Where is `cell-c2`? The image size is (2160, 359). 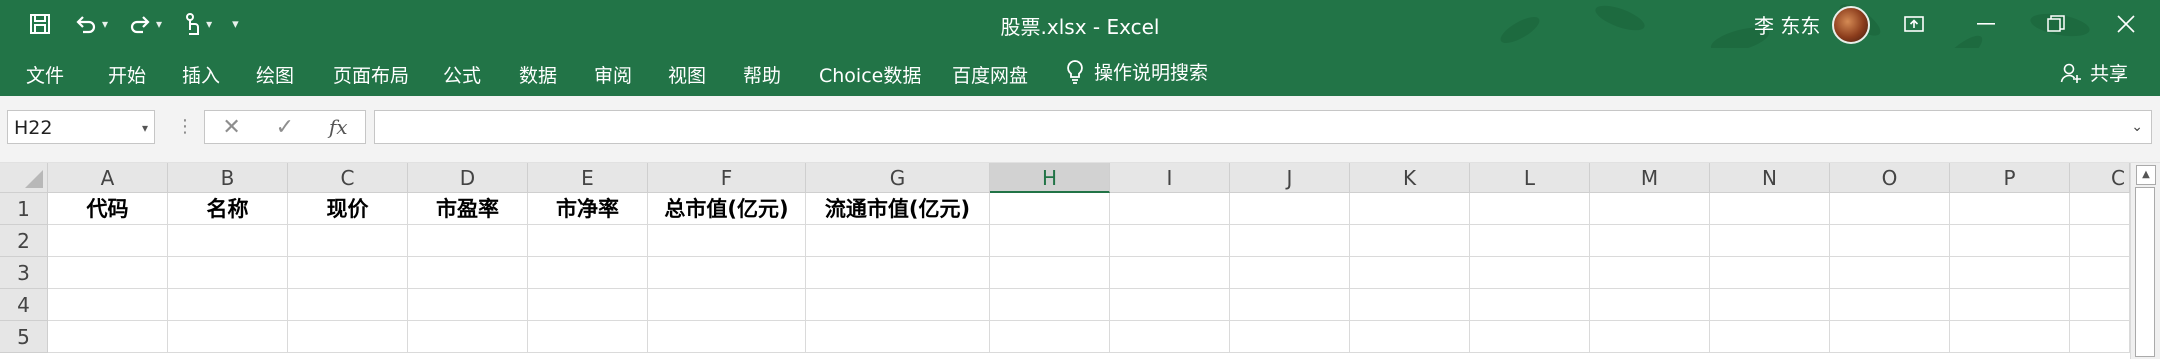
cell-c2 is located at coordinates (348, 241).